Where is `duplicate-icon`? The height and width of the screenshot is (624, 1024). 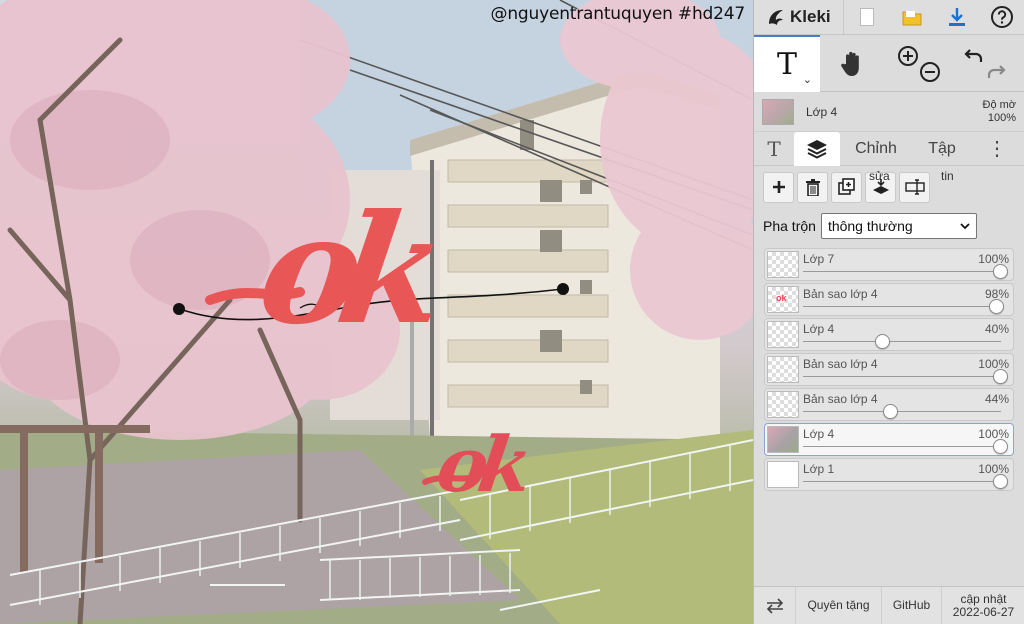
duplicate-icon is located at coordinates (846, 186).